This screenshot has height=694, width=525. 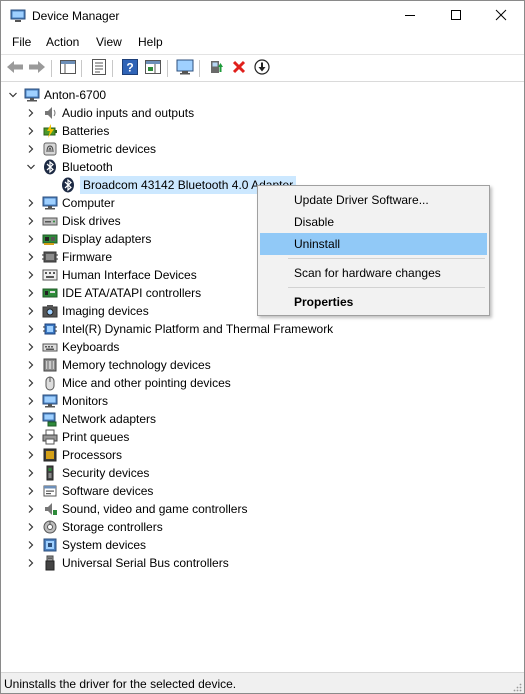 I want to click on tree-category-computer: Computer, so click(x=70, y=203).